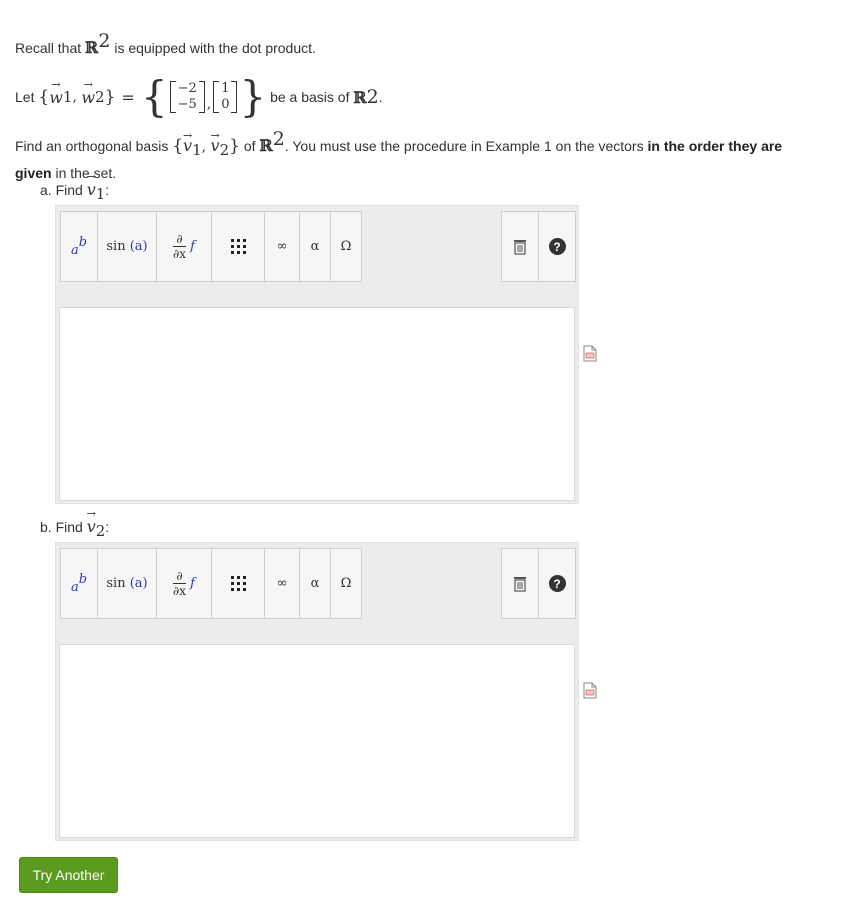 This screenshot has width=862, height=904. Describe the element at coordinates (225, 97) in the screenshot. I see `basis-vector-2: 10` at that location.